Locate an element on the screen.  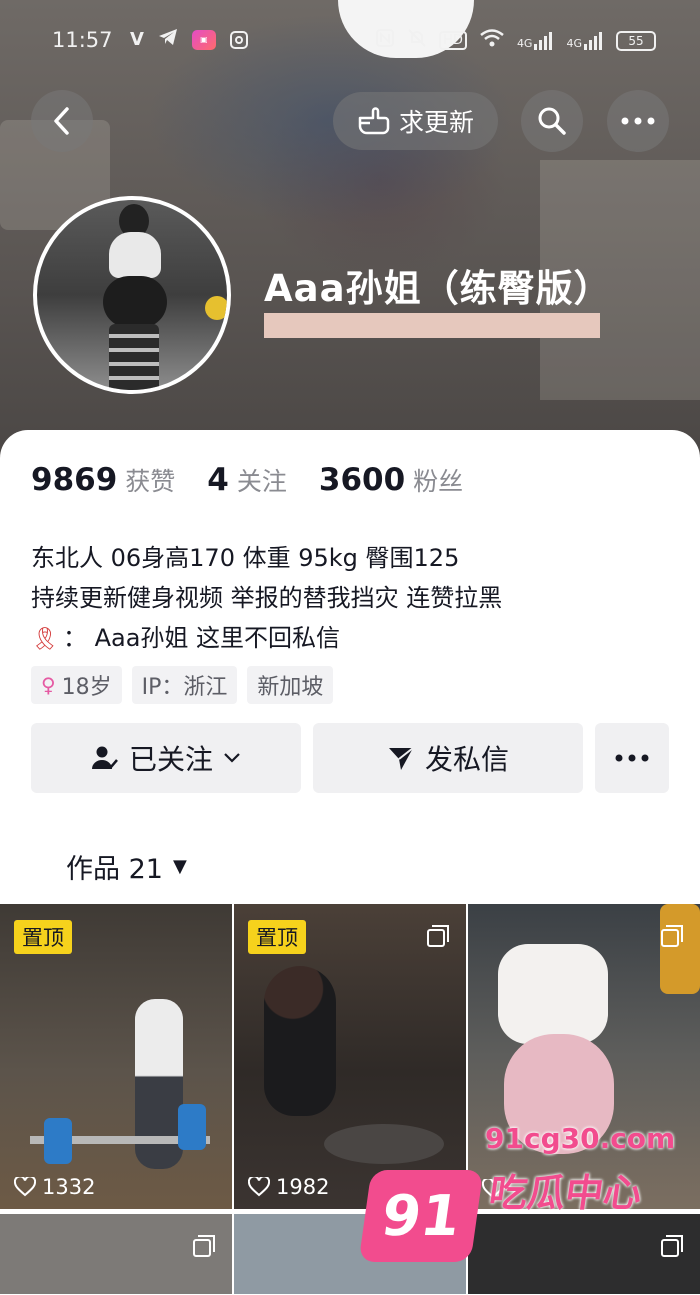
video-thumbnail is located at coordinates (116, 1254).